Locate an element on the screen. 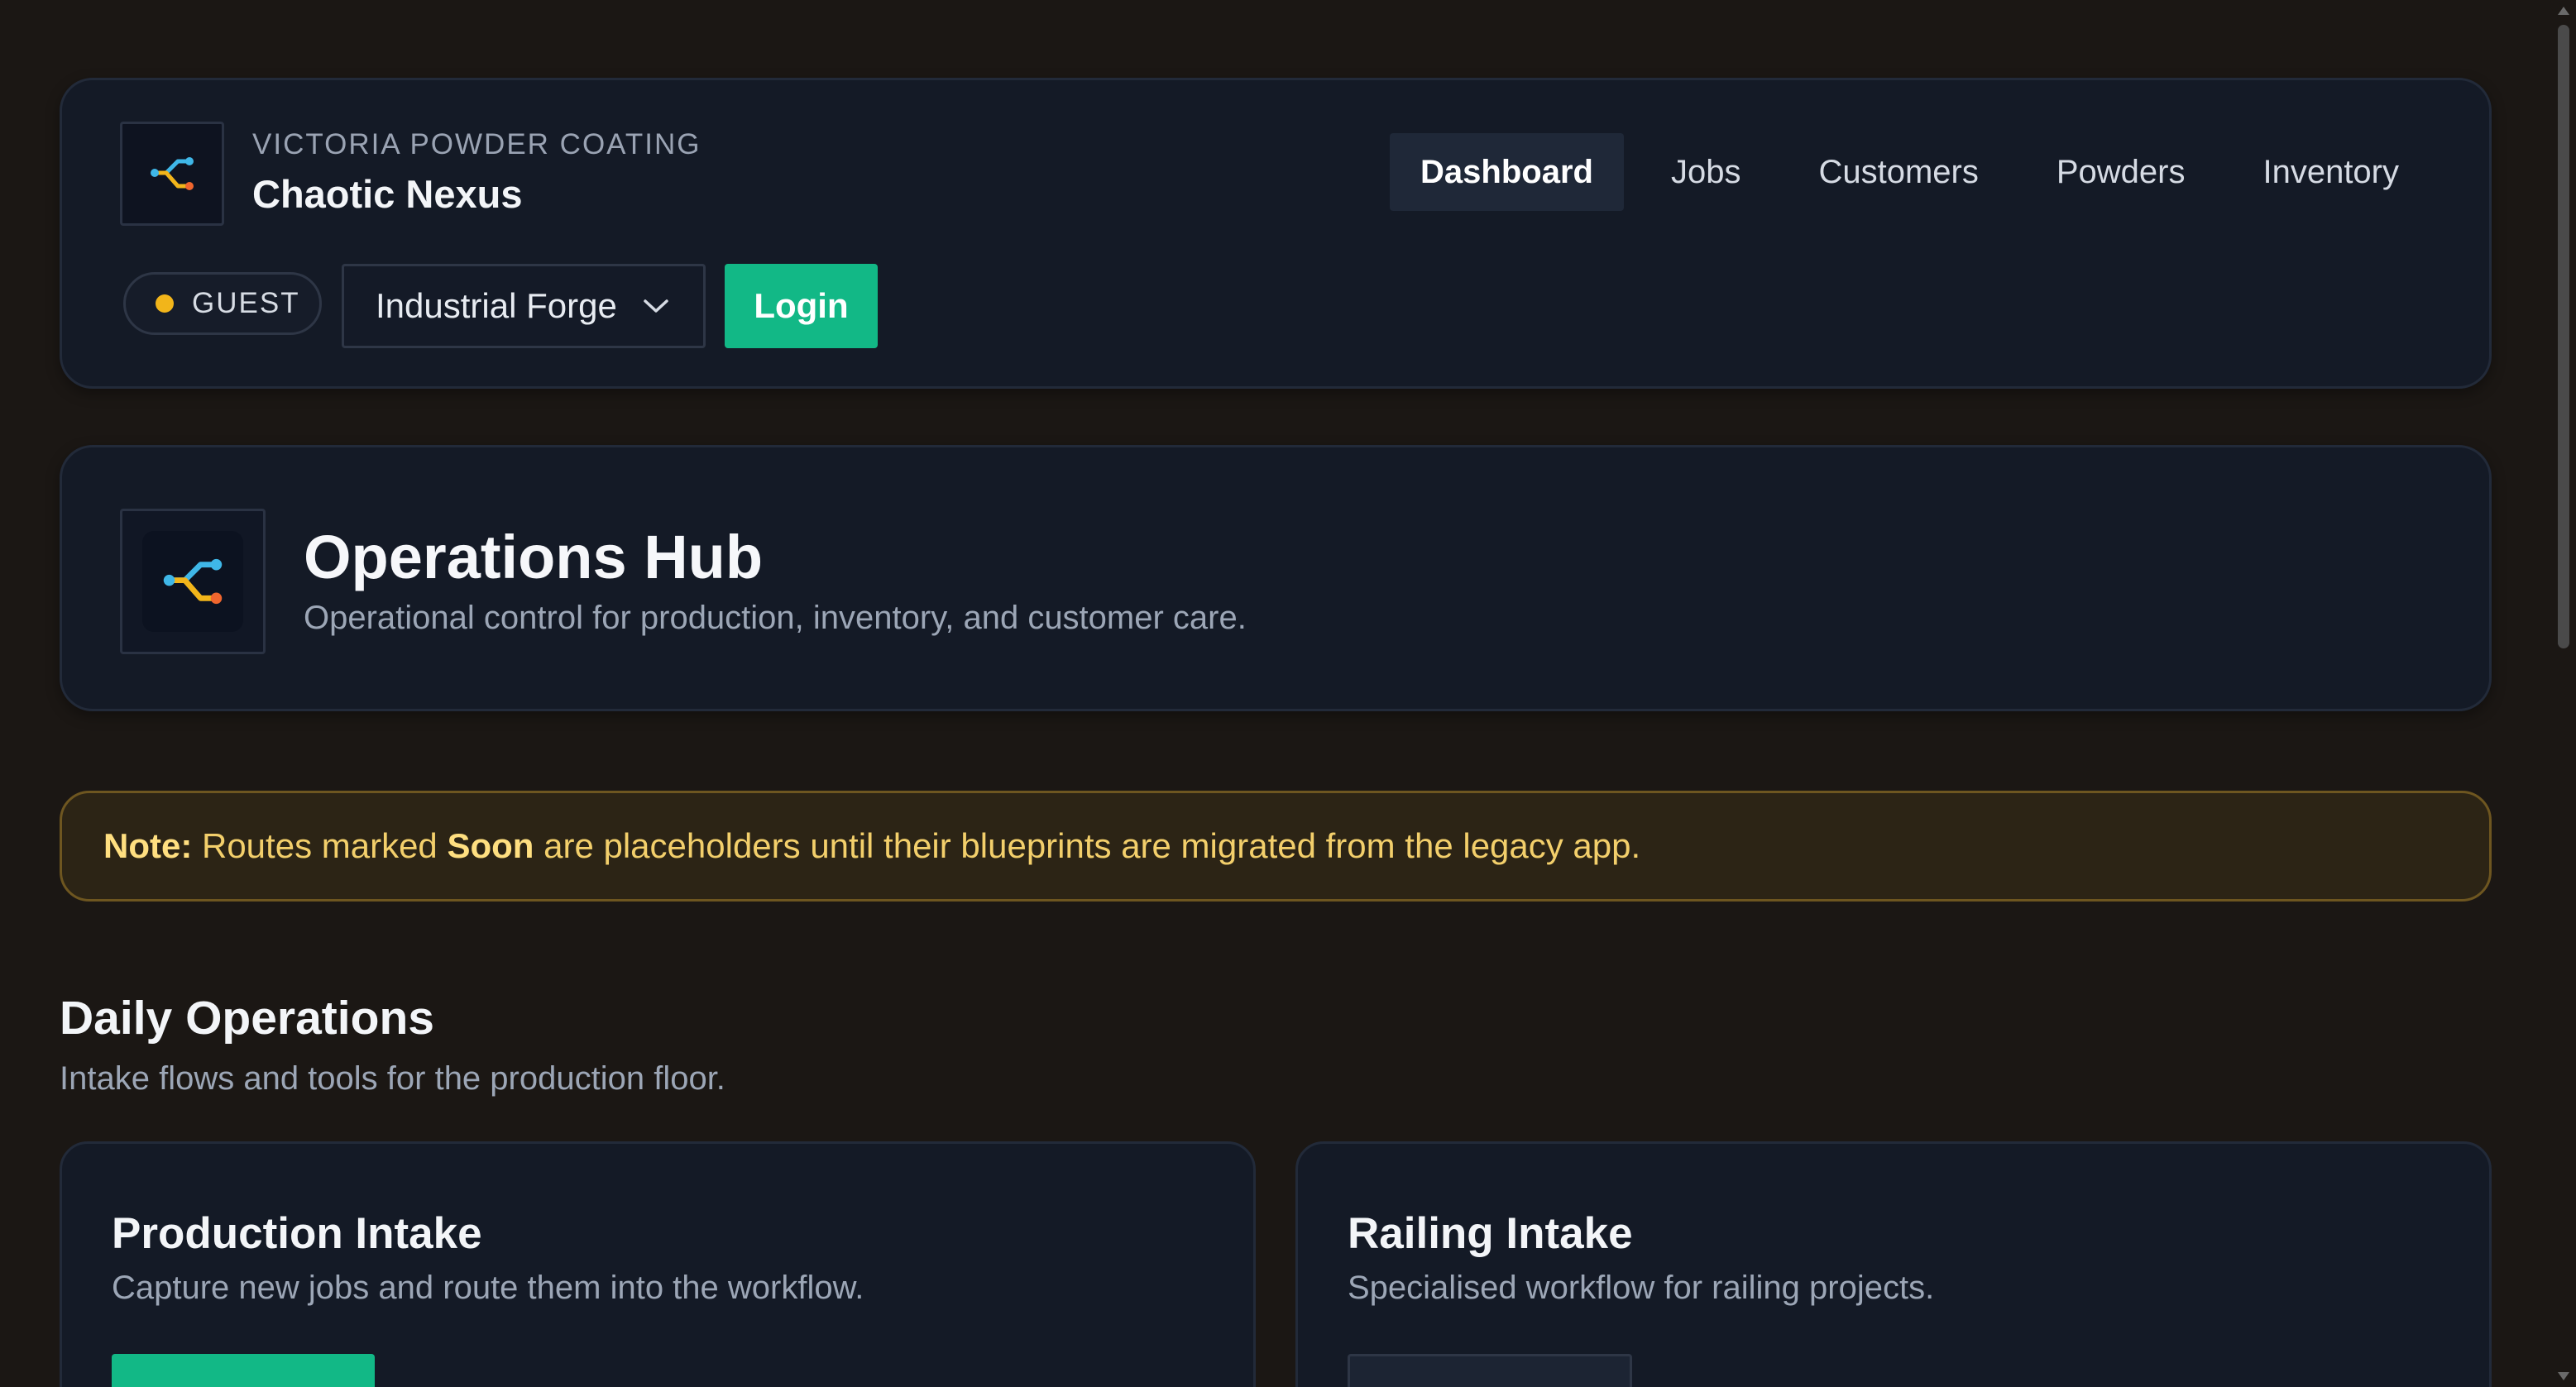 The width and height of the screenshot is (2576, 1387). tool-card-secondary-button is located at coordinates (1490, 1371).